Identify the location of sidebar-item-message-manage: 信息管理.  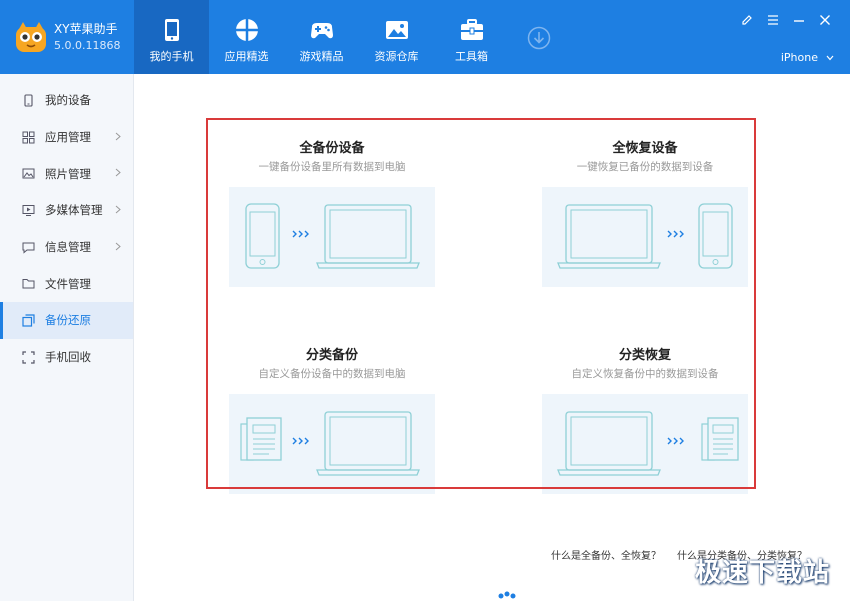
(66, 247).